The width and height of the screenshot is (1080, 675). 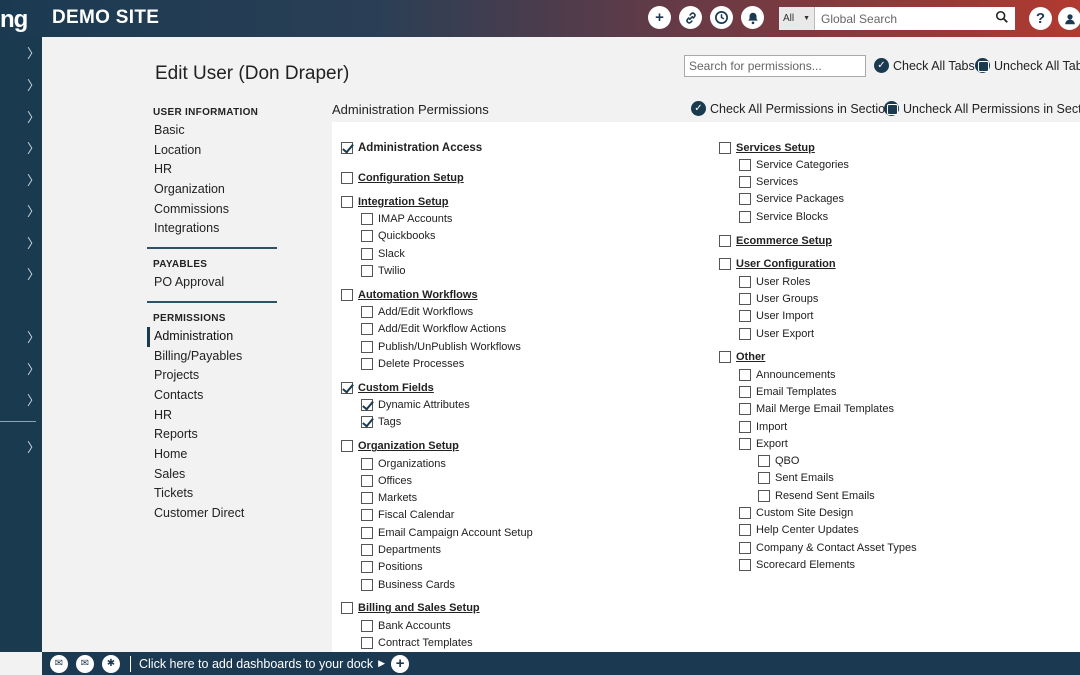 What do you see at coordinates (411, 178) in the screenshot?
I see `permission-group-label: Configuration Setup` at bounding box center [411, 178].